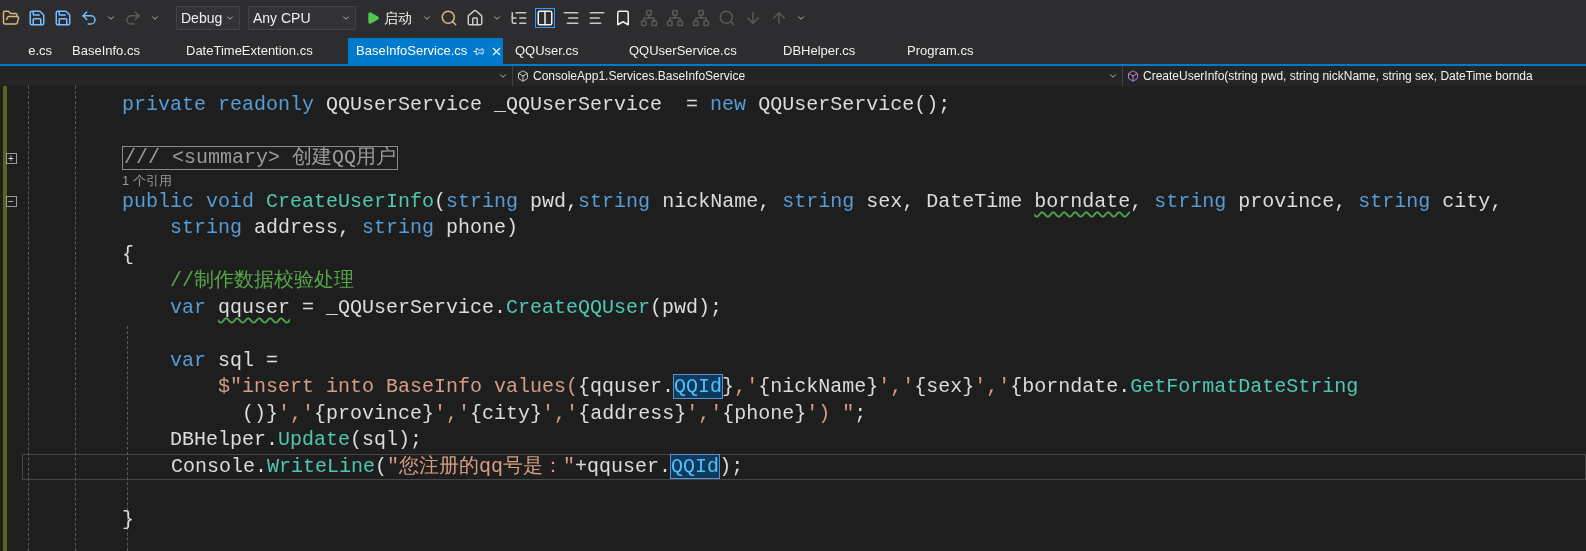 The image size is (1586, 551). What do you see at coordinates (959, 51) in the screenshot?
I see `file-tab: Program.cs` at bounding box center [959, 51].